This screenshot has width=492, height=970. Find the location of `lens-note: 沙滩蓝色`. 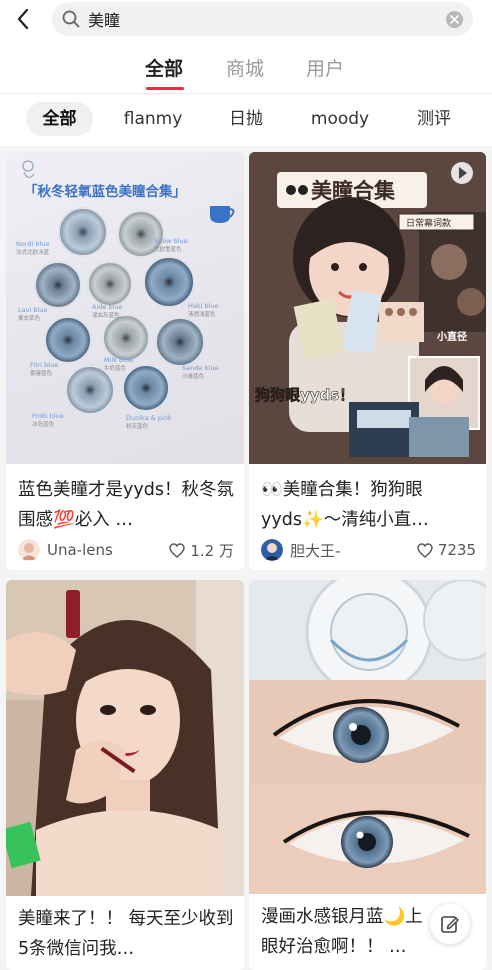

lens-note: 沙滩蓝色 is located at coordinates (193, 376).